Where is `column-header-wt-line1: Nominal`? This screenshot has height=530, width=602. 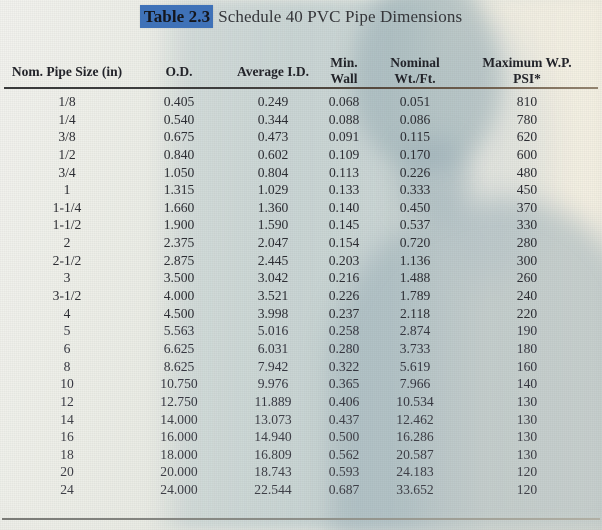
column-header-wt-line1: Nominal is located at coordinates (415, 62).